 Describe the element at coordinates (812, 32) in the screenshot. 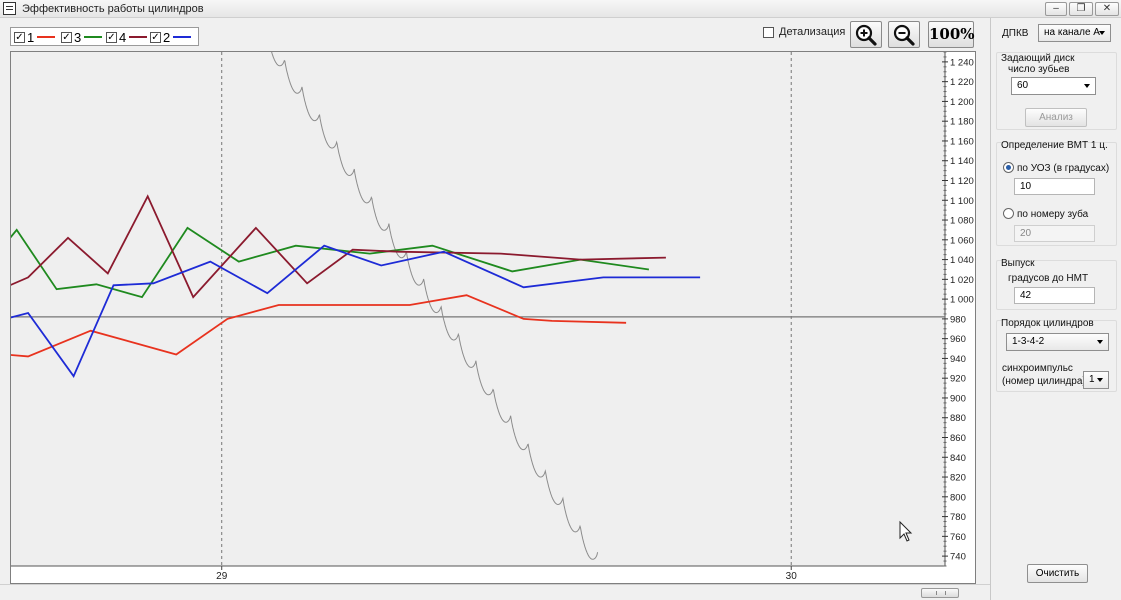

I see `detail-label: Детализация` at that location.